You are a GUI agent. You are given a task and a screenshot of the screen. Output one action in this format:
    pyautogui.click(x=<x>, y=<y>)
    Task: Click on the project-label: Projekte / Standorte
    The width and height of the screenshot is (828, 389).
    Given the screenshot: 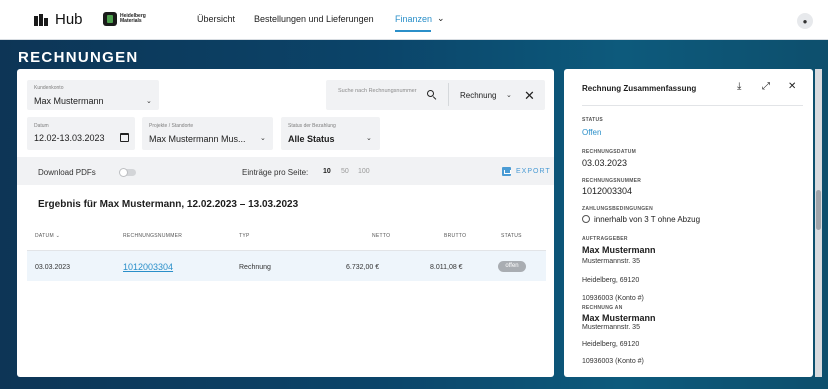 What is the action you would take?
    pyautogui.click(x=171, y=126)
    